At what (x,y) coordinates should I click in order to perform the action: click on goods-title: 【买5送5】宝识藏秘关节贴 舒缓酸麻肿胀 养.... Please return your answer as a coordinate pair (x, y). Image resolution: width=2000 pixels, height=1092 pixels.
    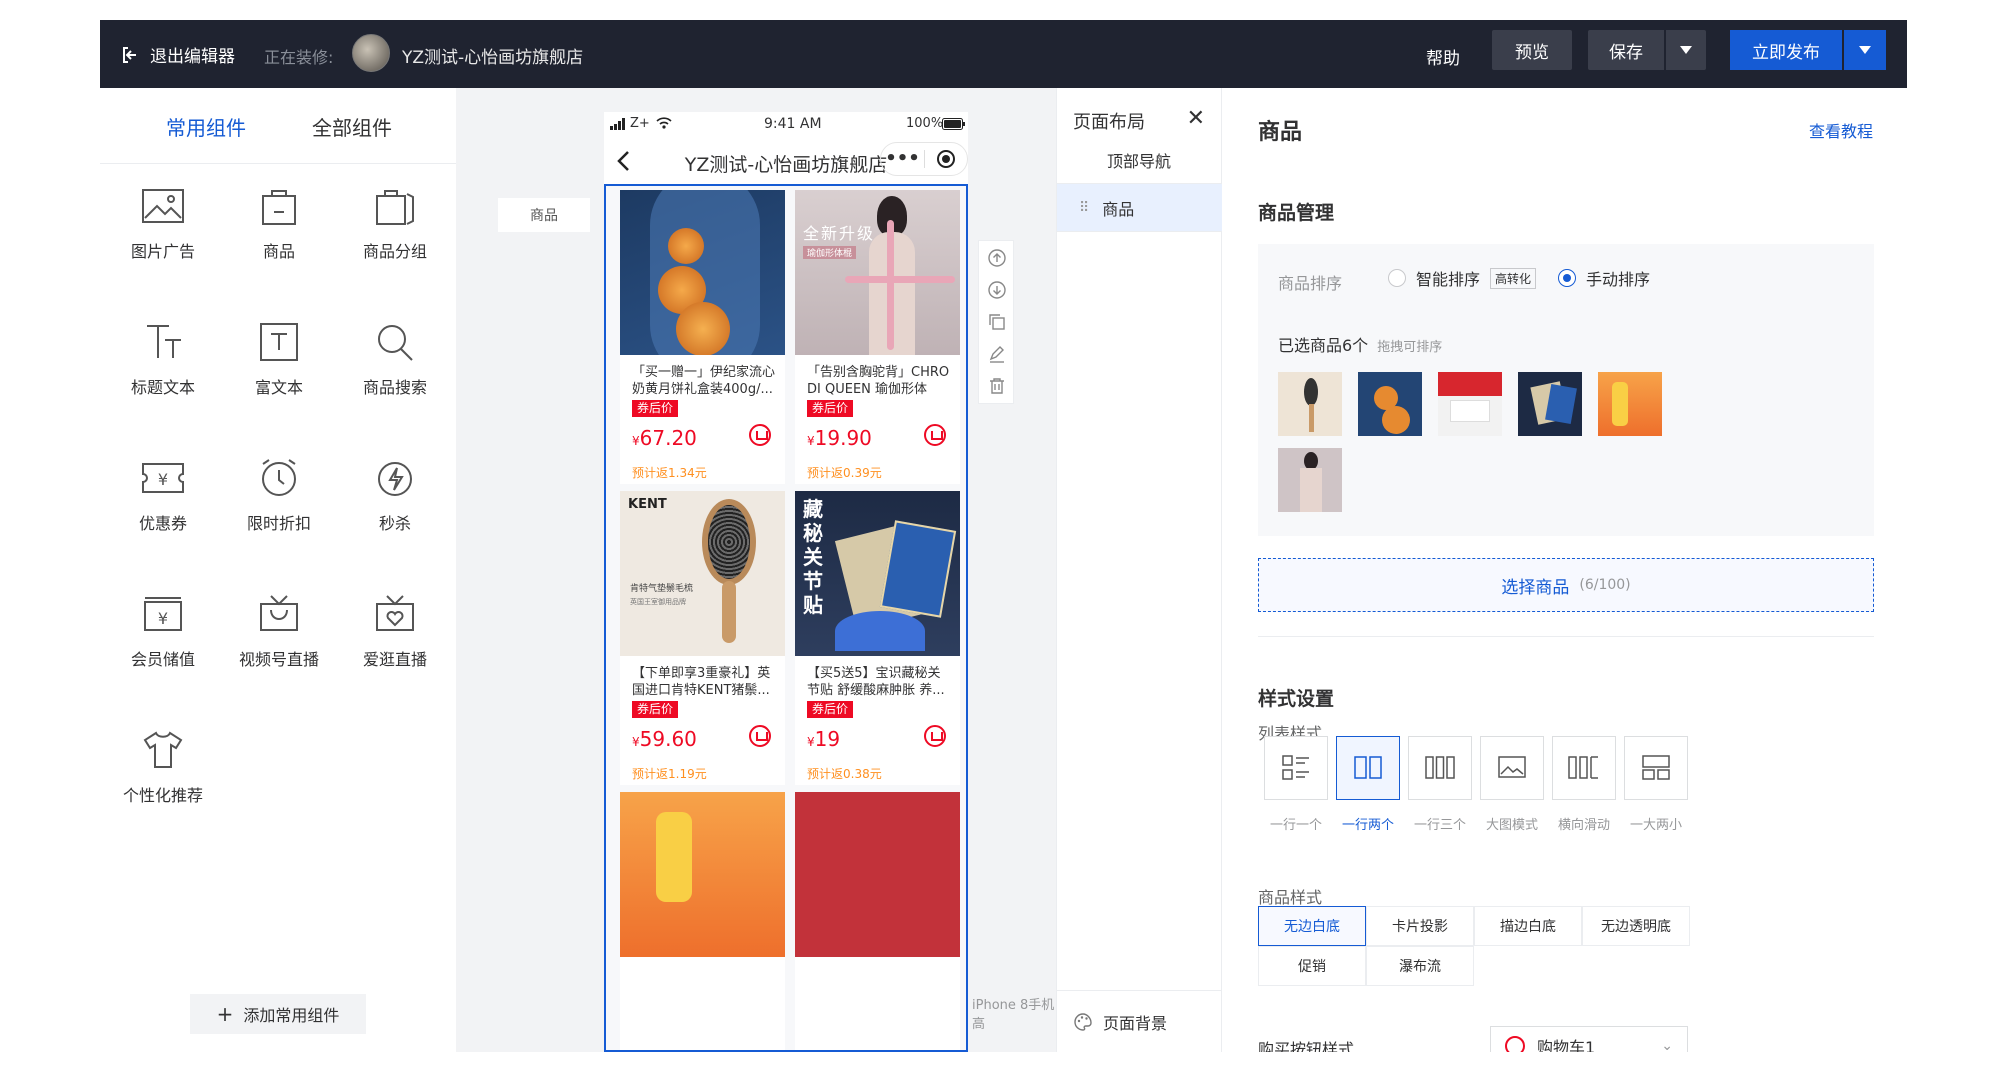
    Looking at the image, I should click on (876, 682).